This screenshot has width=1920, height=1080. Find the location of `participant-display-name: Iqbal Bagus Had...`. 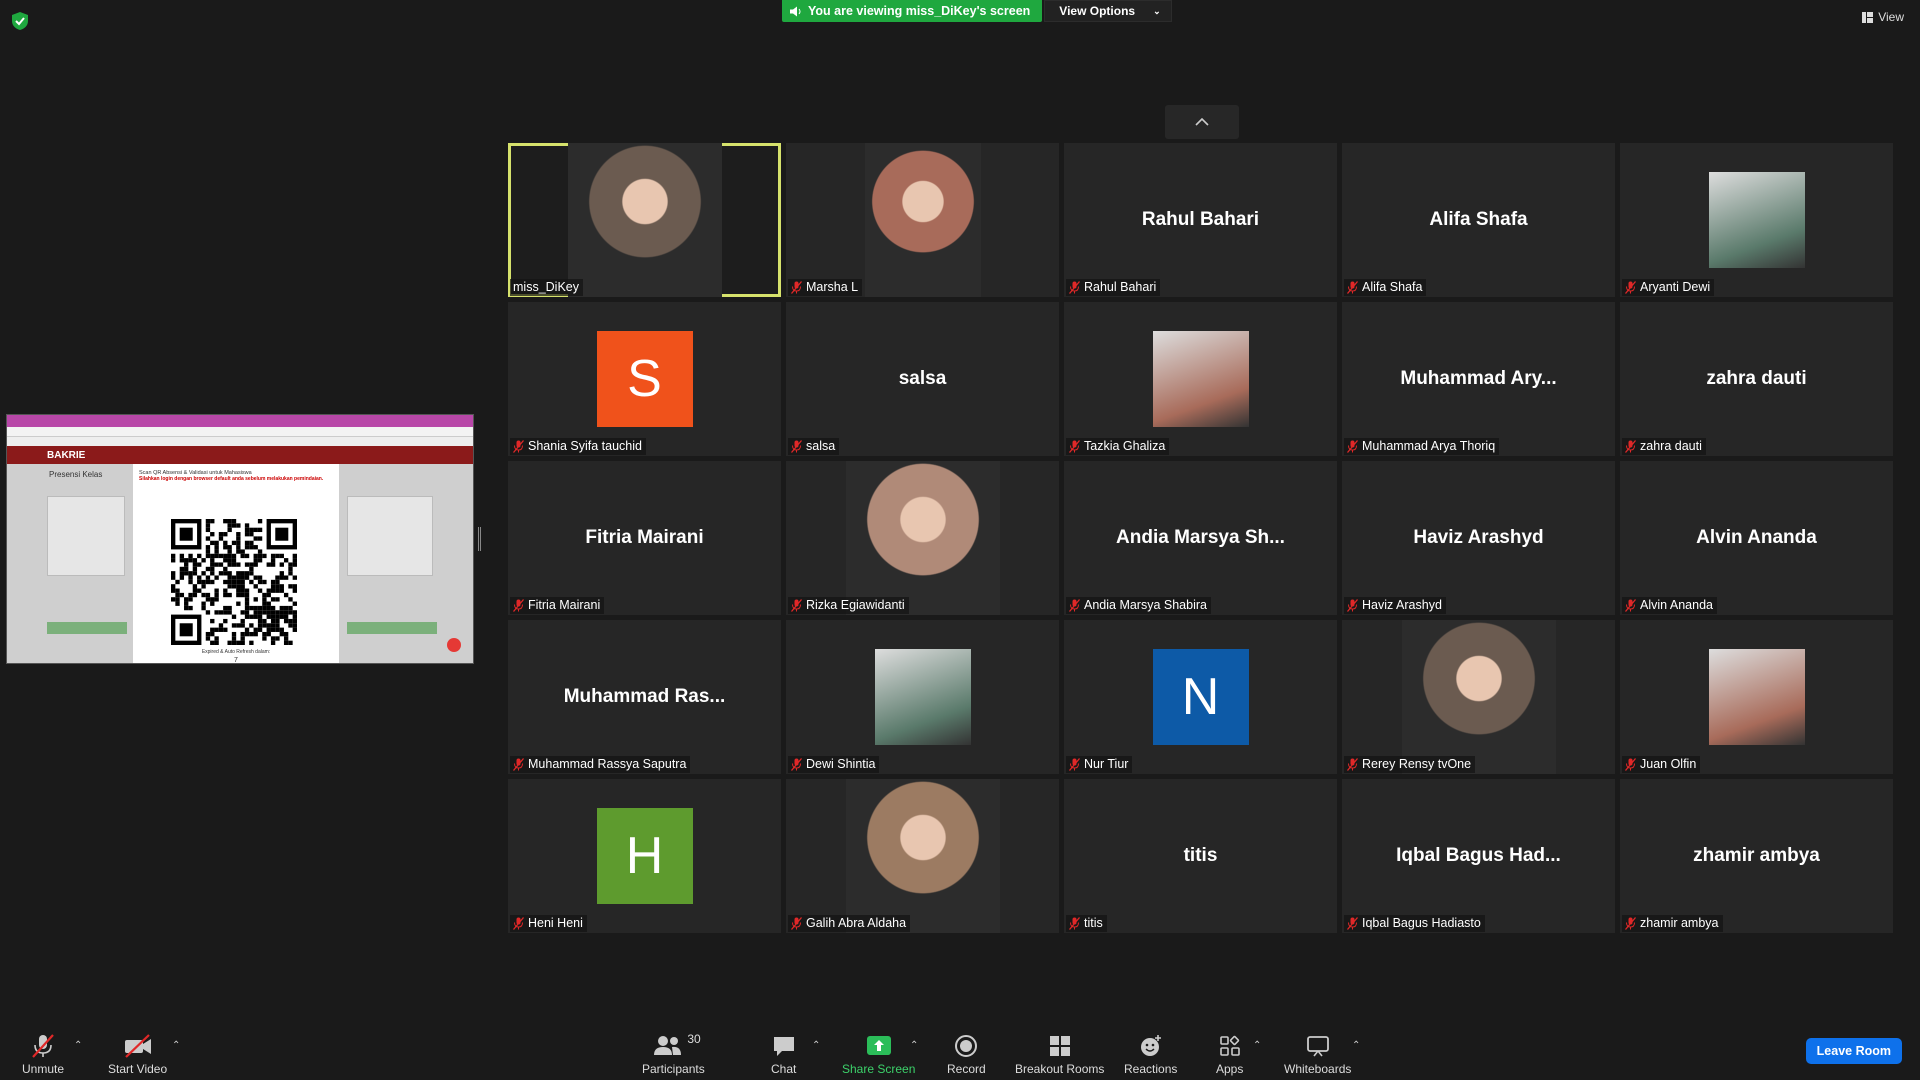

participant-display-name: Iqbal Bagus Had... is located at coordinates (1478, 855).